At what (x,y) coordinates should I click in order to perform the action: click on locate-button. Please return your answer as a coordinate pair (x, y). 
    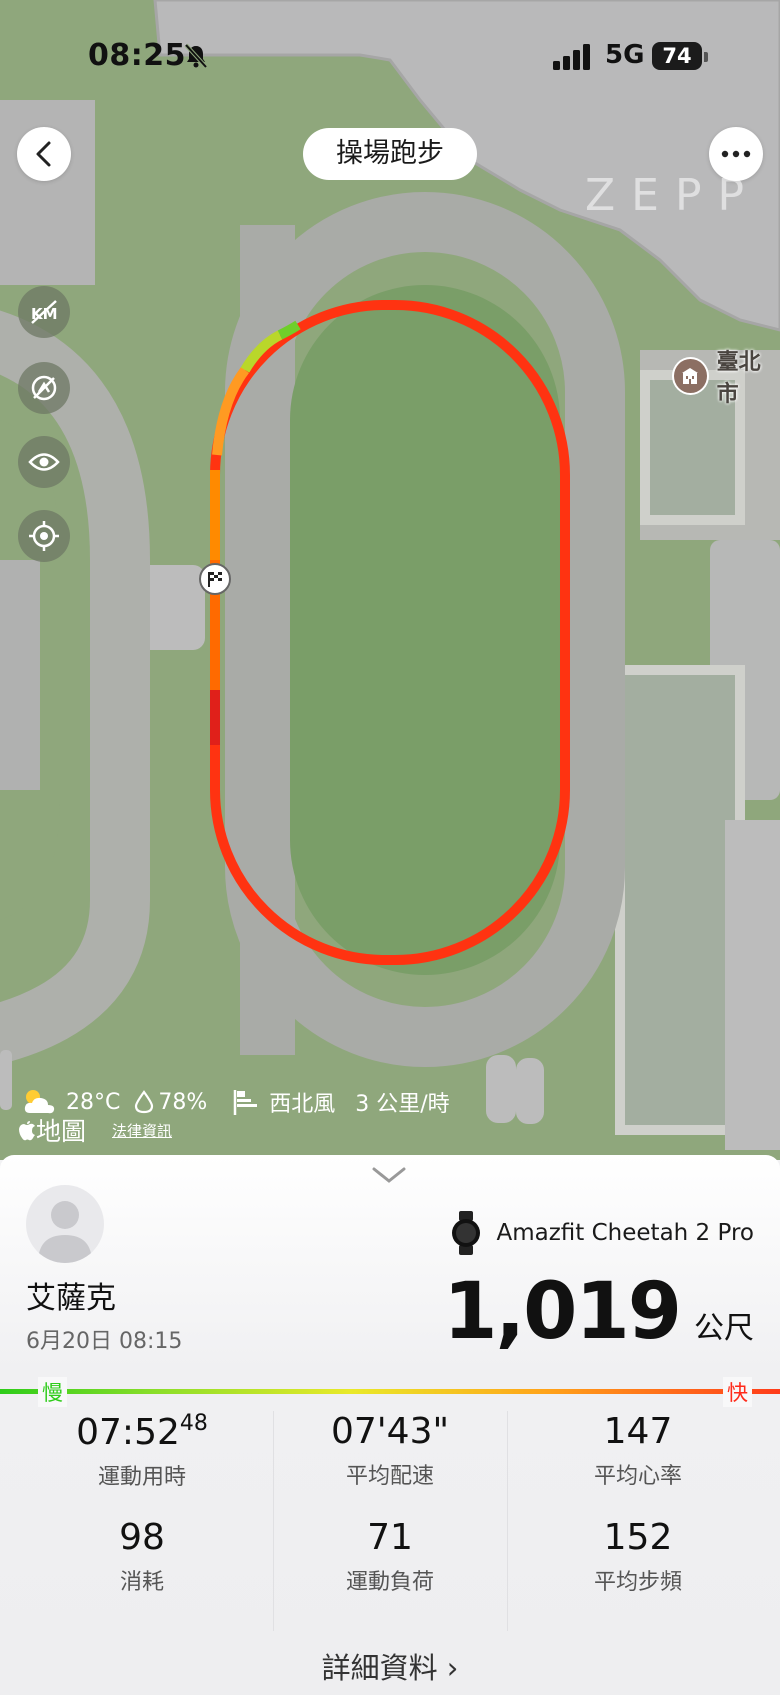
    Looking at the image, I should click on (44, 536).